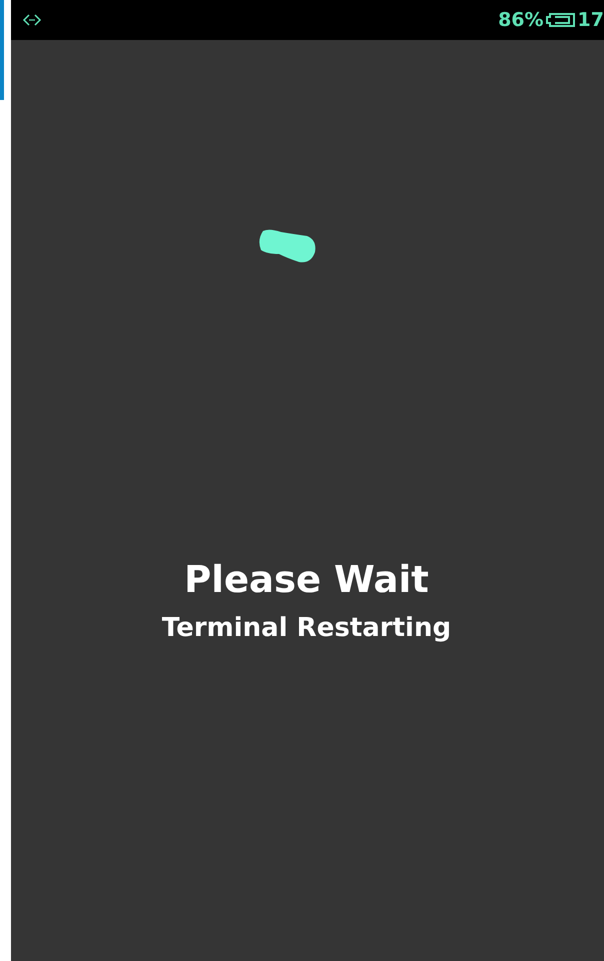 This screenshot has height=961, width=604. I want to click on battery-percent: 86%, so click(521, 20).